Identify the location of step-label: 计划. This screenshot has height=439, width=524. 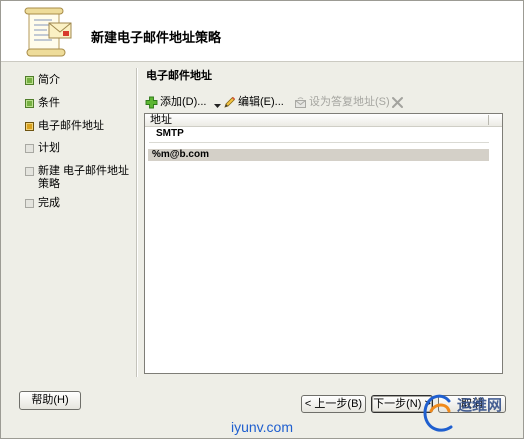
(49, 148).